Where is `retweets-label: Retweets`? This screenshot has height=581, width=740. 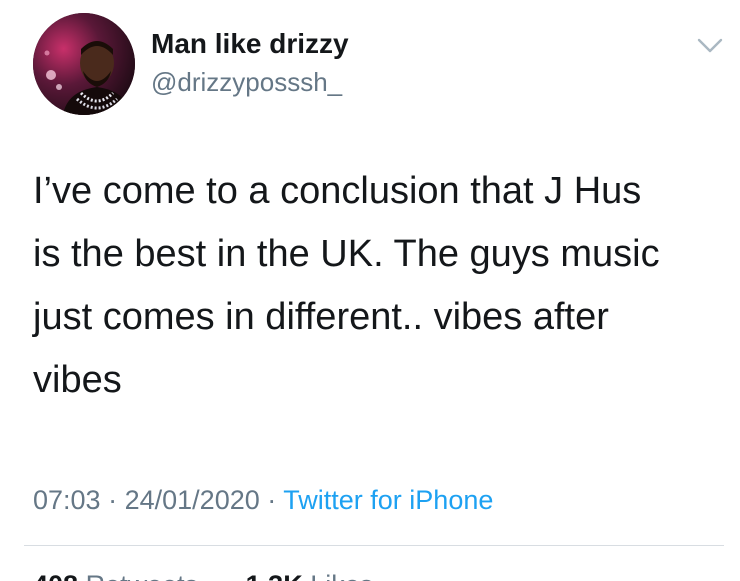 retweets-label: Retweets is located at coordinates (142, 575).